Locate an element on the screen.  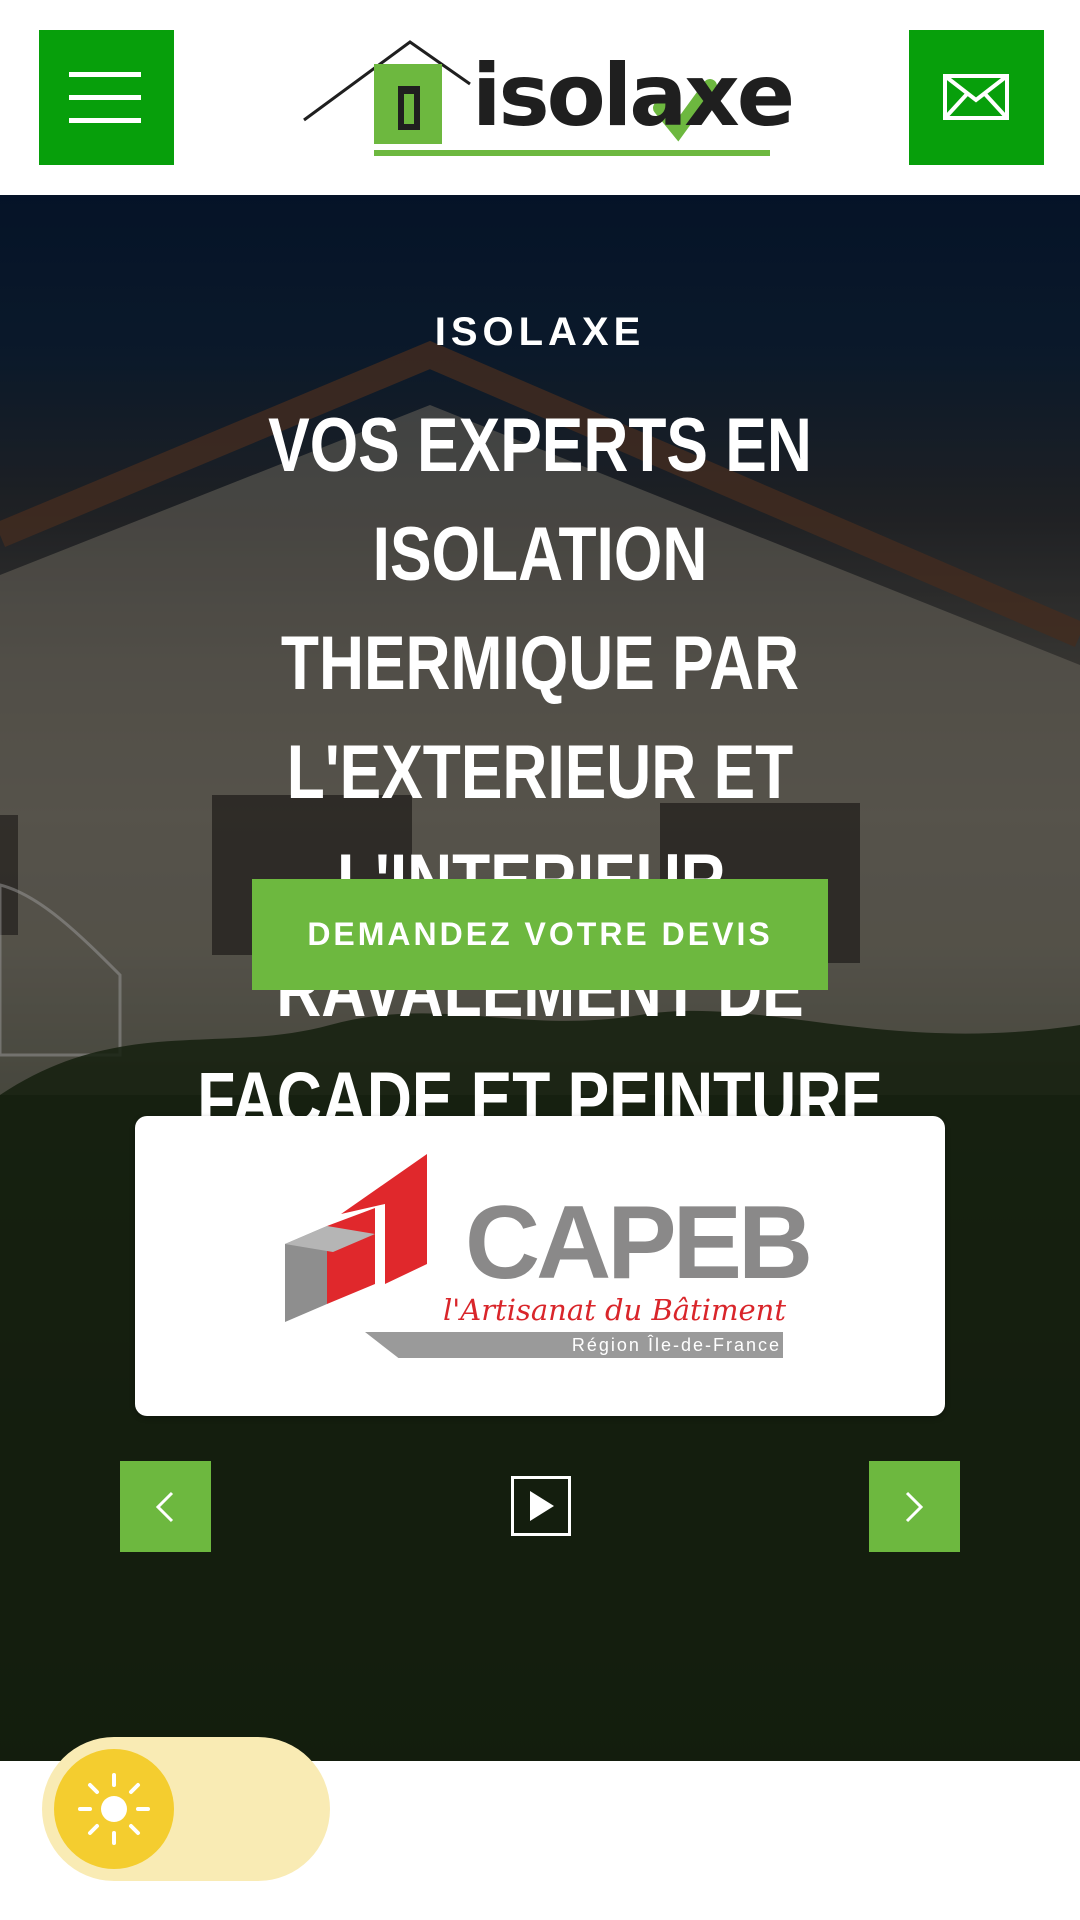
hero-eyebrow: ISOLAXE is located at coordinates (540, 332).